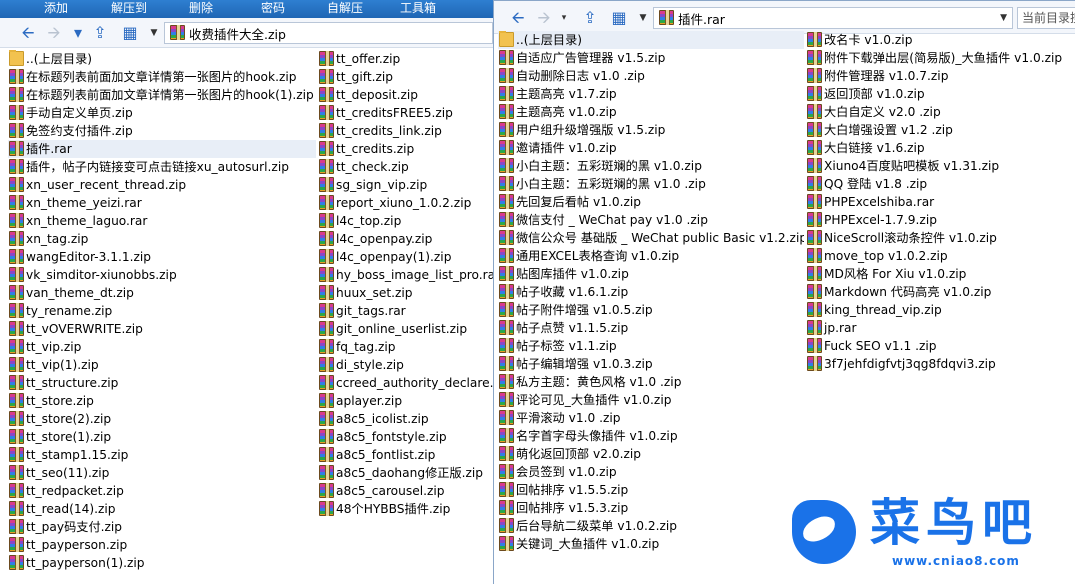 This screenshot has height=584, width=1075. Describe the element at coordinates (162, 509) in the screenshot. I see `file-item: tt_read(14).zip` at that location.